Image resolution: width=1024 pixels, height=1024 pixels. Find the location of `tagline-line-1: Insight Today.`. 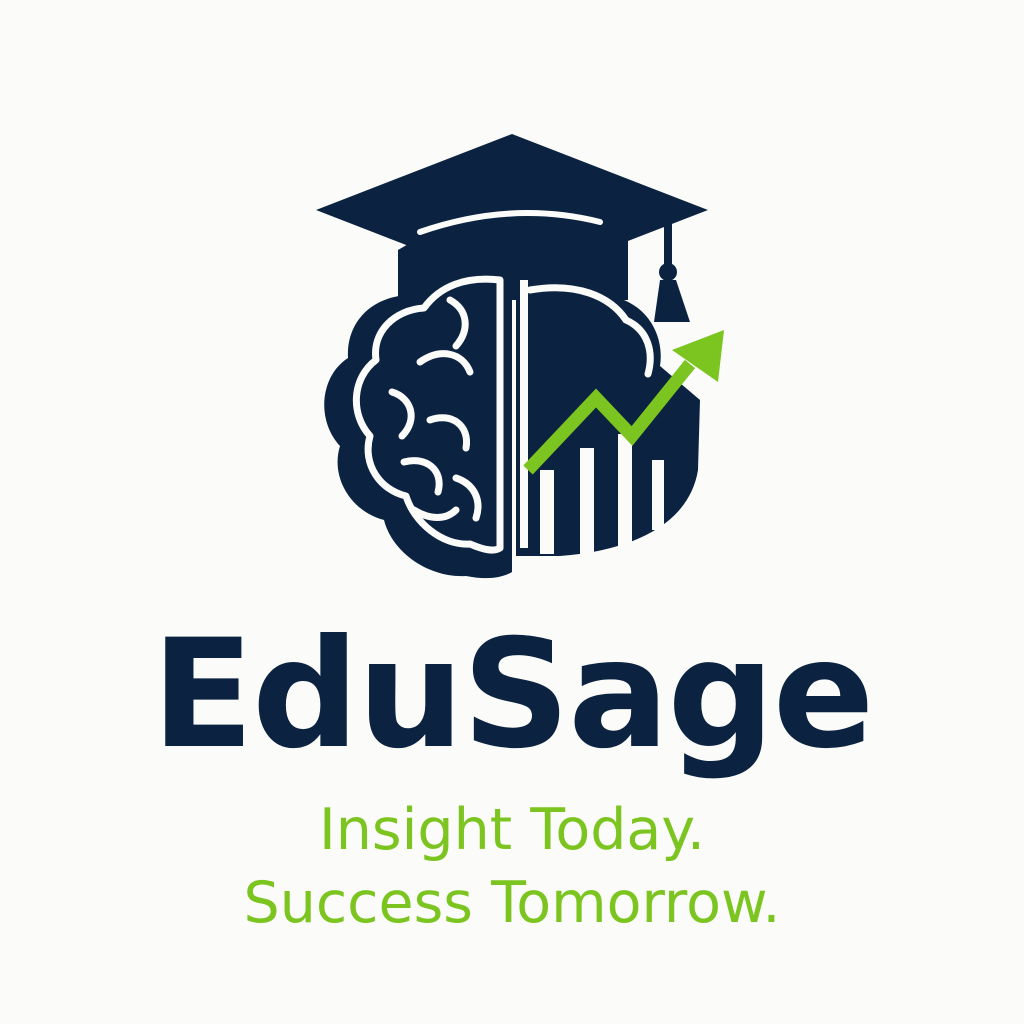

tagline-line-1: Insight Today. is located at coordinates (512, 830).